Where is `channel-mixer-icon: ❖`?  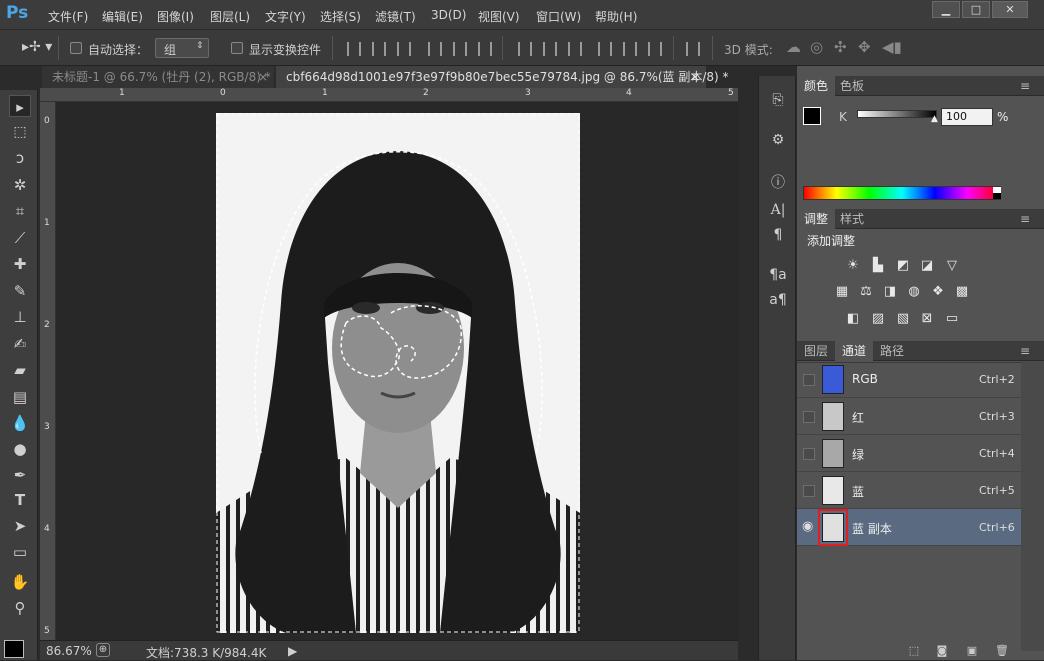 channel-mixer-icon: ❖ is located at coordinates (938, 292).